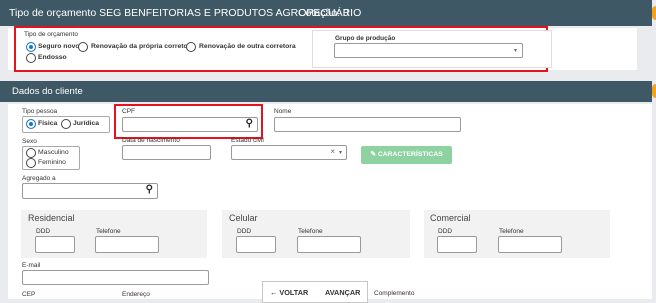 The image size is (656, 303). Describe the element at coordinates (243, 218) in the screenshot. I see `celular-title: Celular` at that location.